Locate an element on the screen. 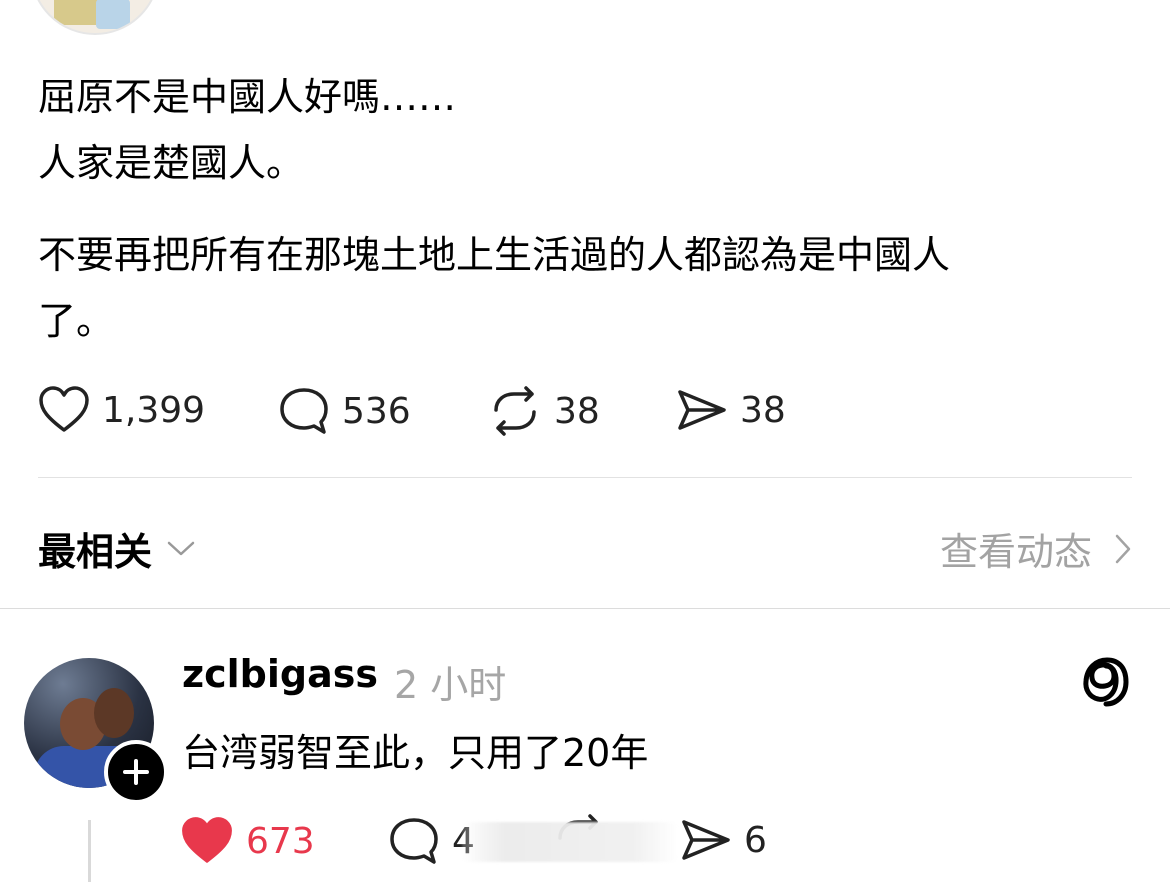  view-activity-link: 查看动态 is located at coordinates (1036, 548).